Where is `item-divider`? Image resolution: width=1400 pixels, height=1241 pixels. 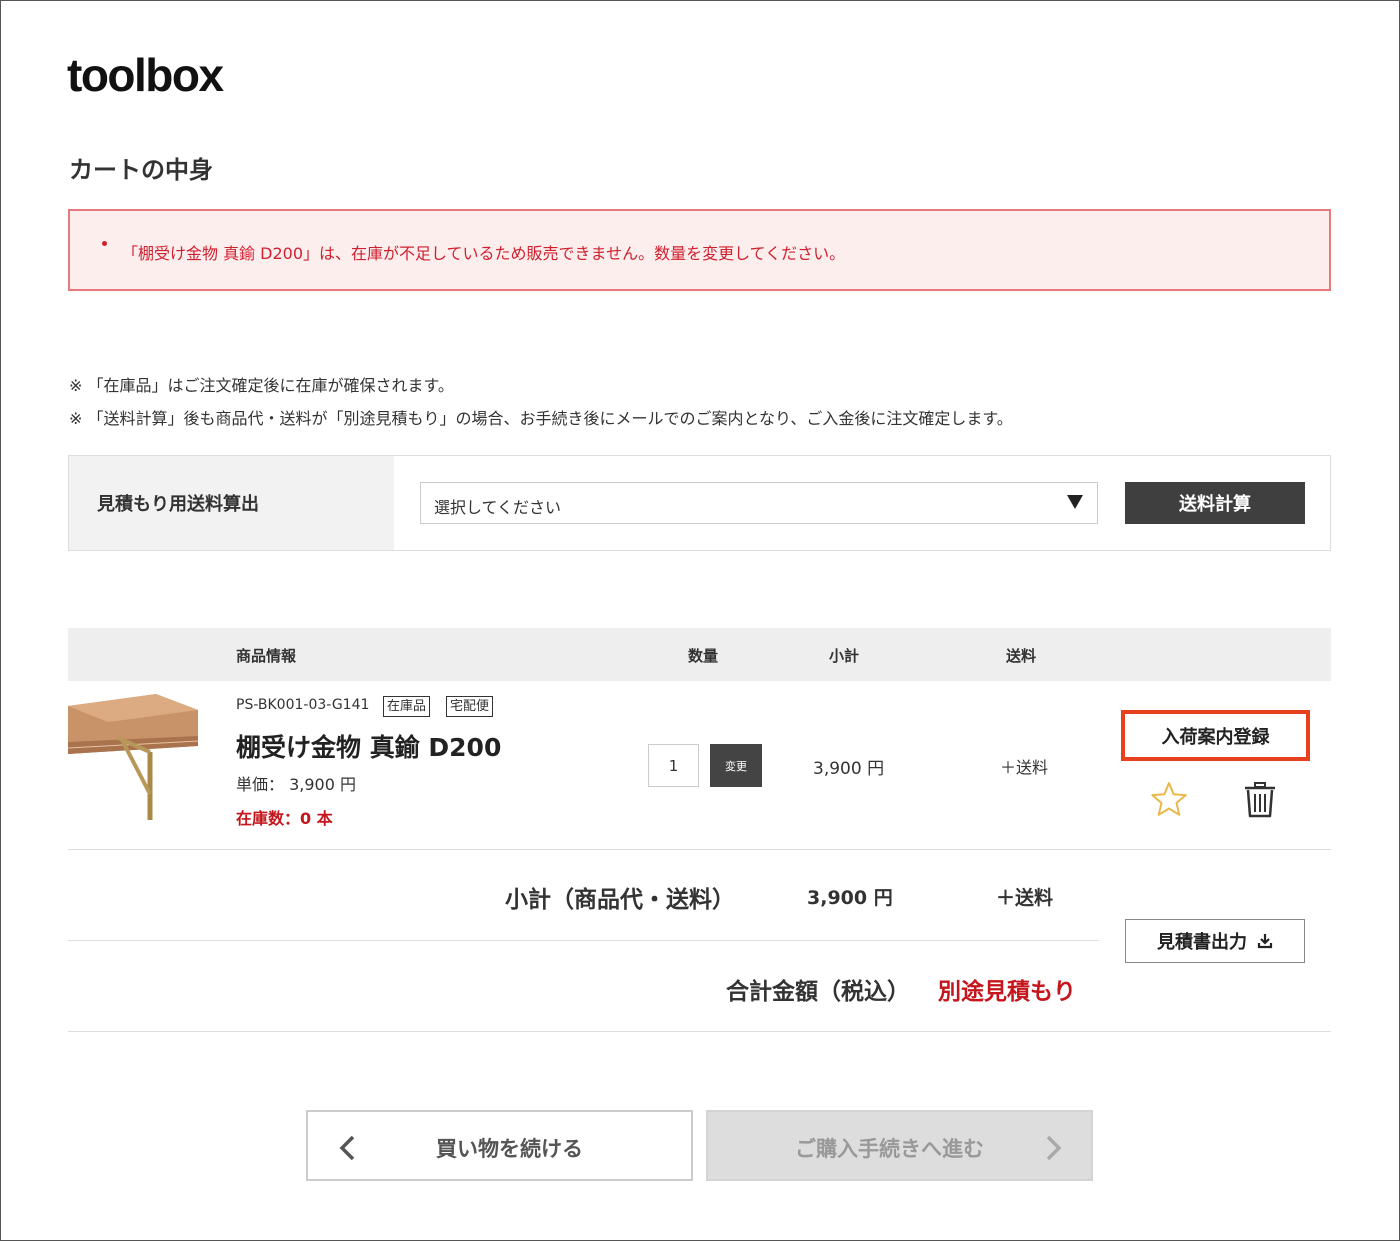 item-divider is located at coordinates (699, 849).